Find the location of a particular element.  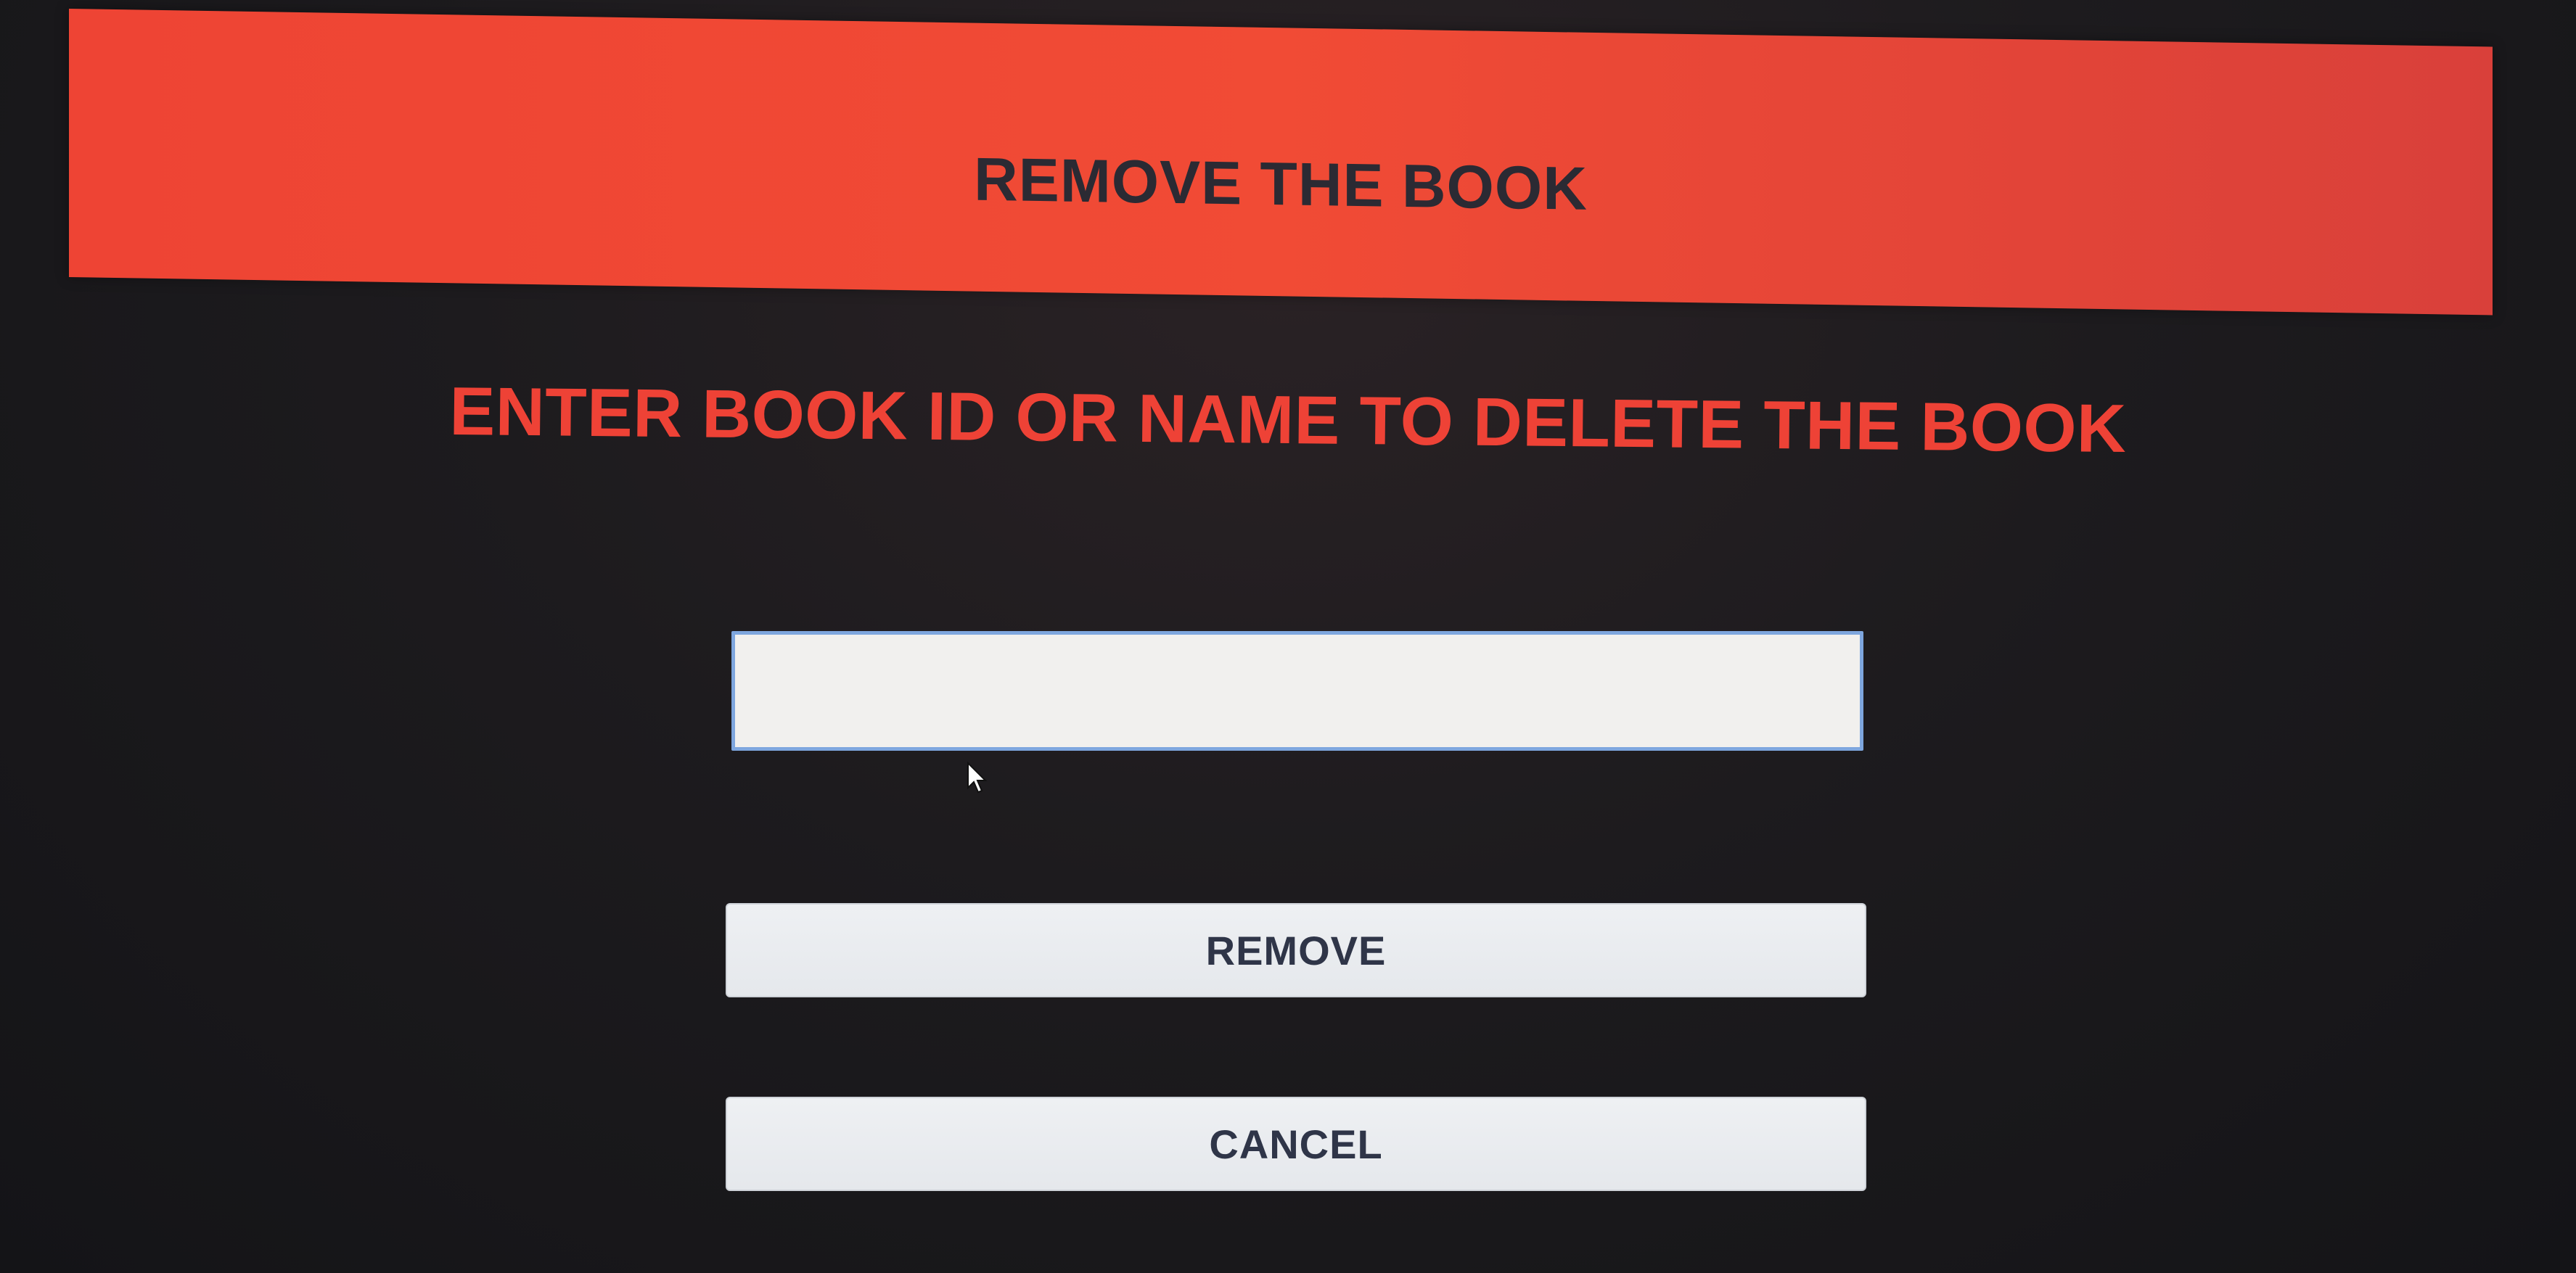

cancel-button-label: CANCEL is located at coordinates (1296, 1144).